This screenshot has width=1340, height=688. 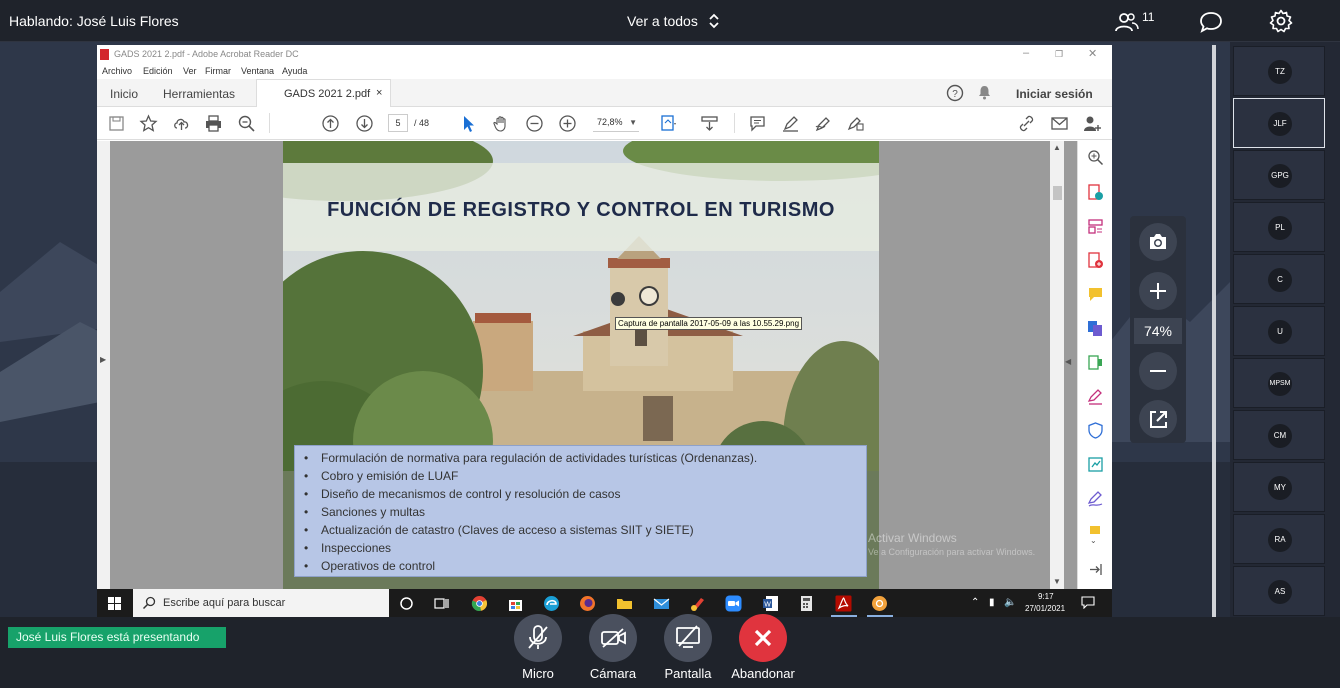 I want to click on scroll-up-icon: ▲, so click(x=1057, y=147).